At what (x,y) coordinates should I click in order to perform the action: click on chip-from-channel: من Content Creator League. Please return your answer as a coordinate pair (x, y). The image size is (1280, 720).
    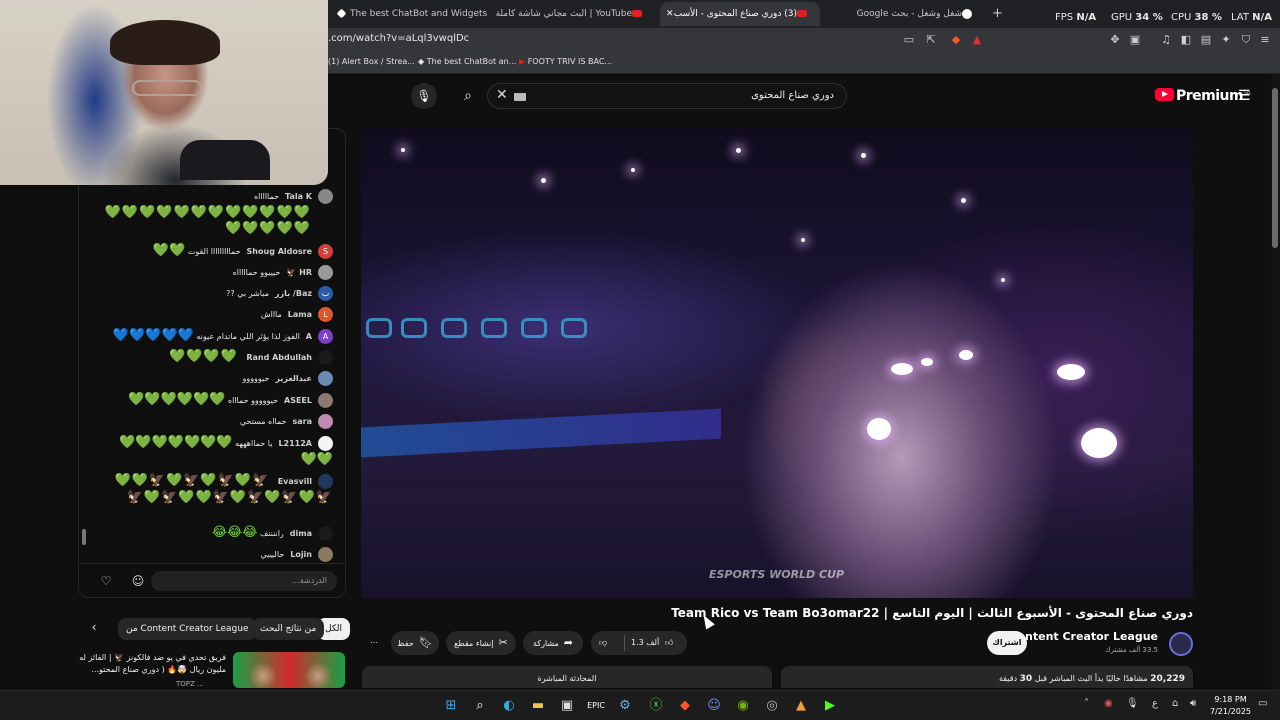
    Looking at the image, I should click on (187, 629).